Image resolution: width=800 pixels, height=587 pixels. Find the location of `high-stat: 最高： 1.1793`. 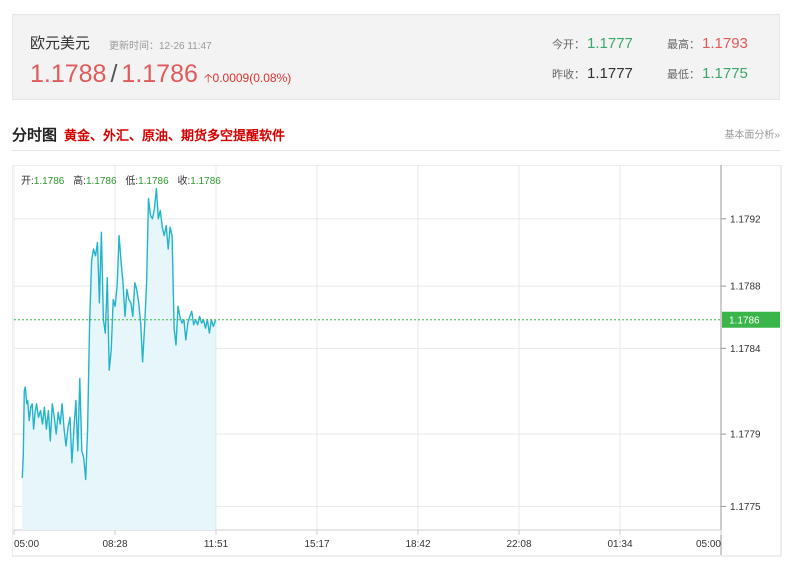

high-stat: 最高： 1.1793 is located at coordinates (707, 43).